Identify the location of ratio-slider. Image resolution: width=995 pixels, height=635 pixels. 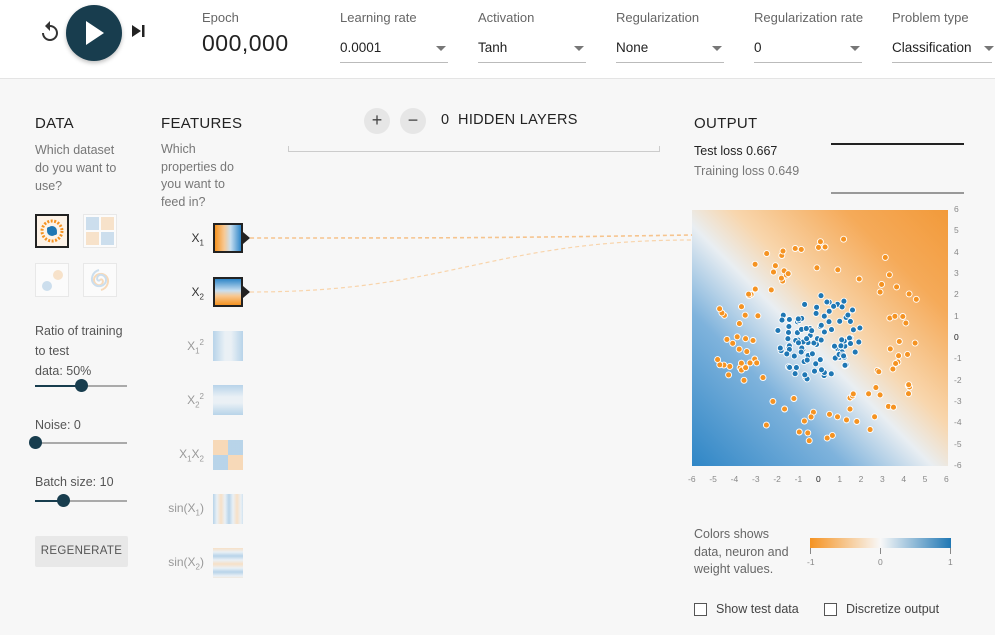
(81, 385).